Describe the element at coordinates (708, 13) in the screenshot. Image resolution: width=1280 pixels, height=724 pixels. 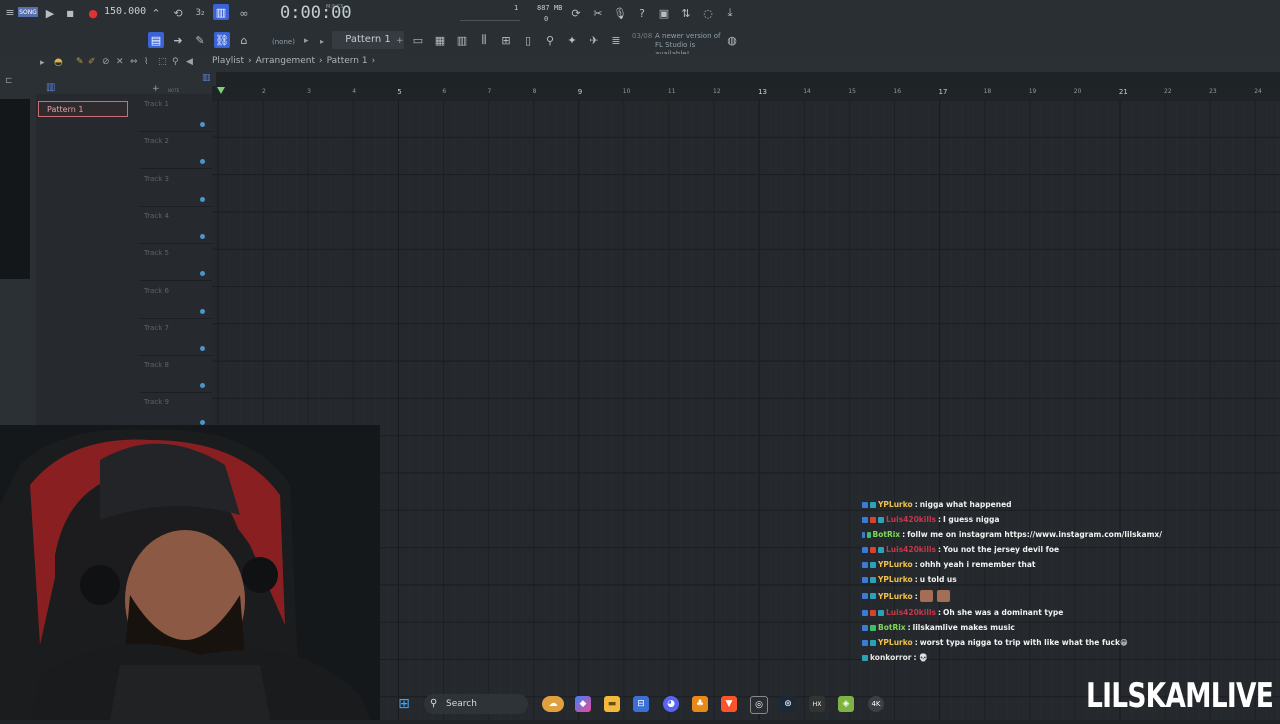
I see `chat-icon: ◌` at that location.